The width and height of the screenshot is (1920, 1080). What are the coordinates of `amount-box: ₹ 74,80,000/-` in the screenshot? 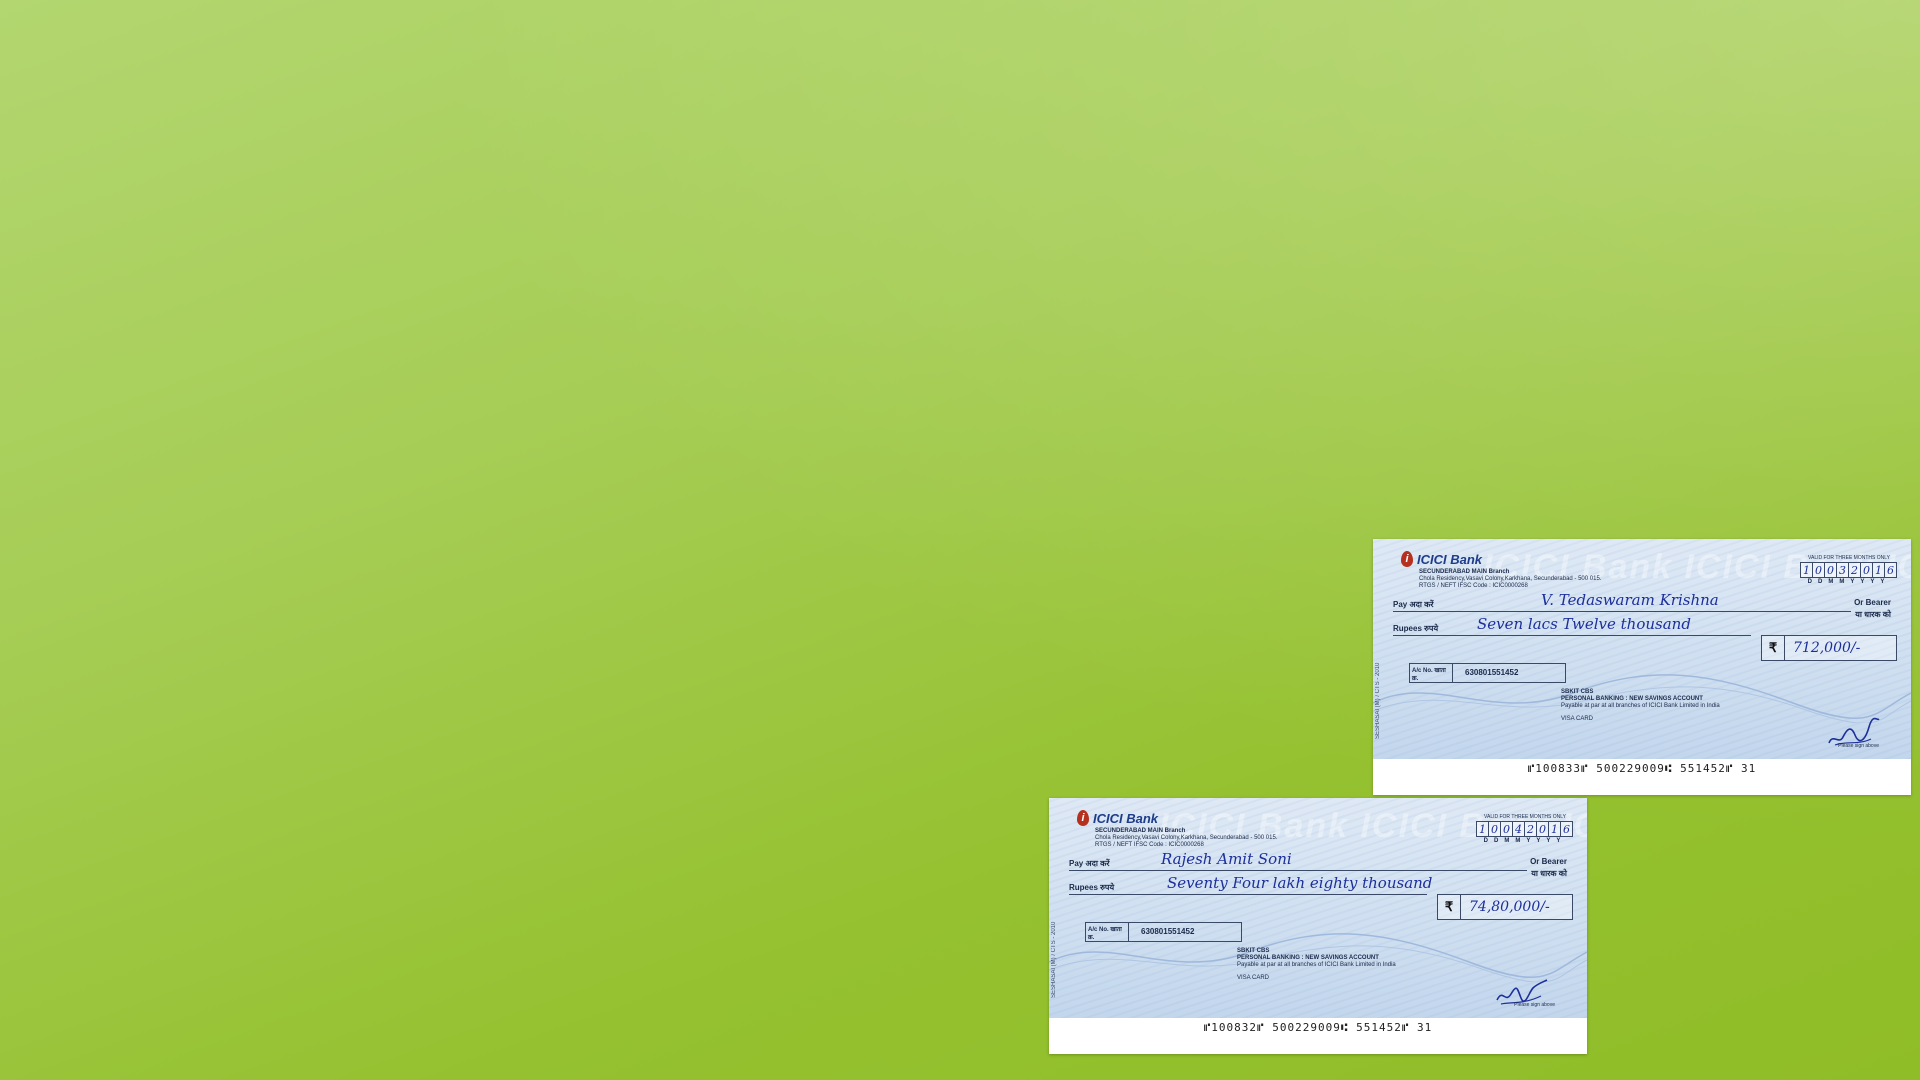 It's located at (1505, 907).